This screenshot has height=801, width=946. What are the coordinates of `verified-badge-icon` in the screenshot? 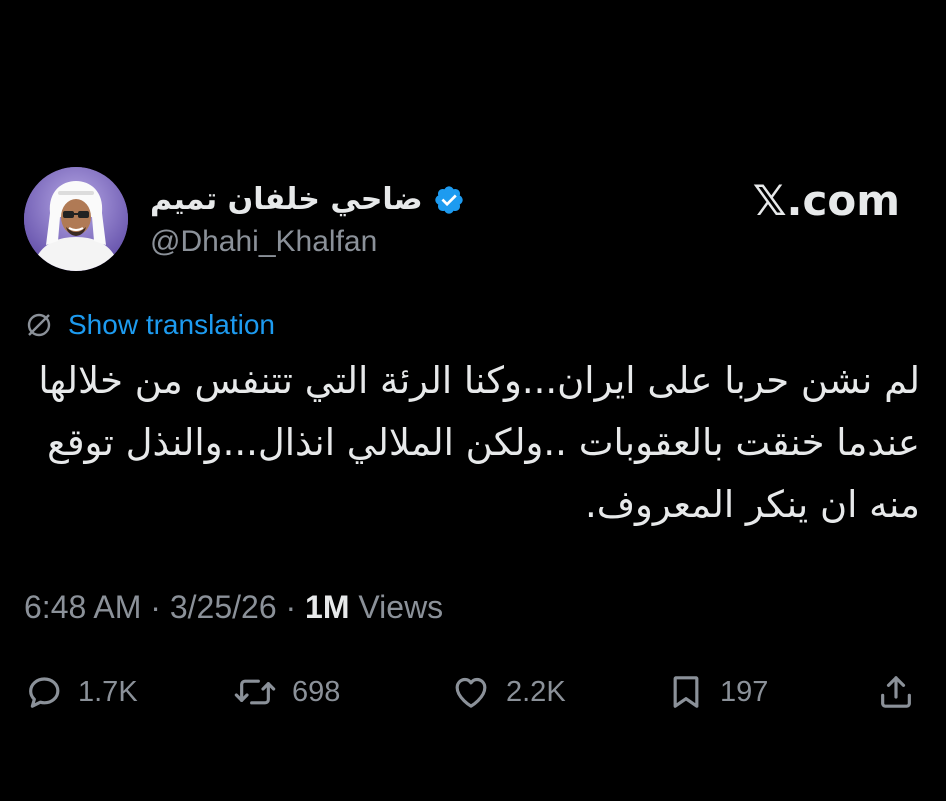 It's located at (448, 200).